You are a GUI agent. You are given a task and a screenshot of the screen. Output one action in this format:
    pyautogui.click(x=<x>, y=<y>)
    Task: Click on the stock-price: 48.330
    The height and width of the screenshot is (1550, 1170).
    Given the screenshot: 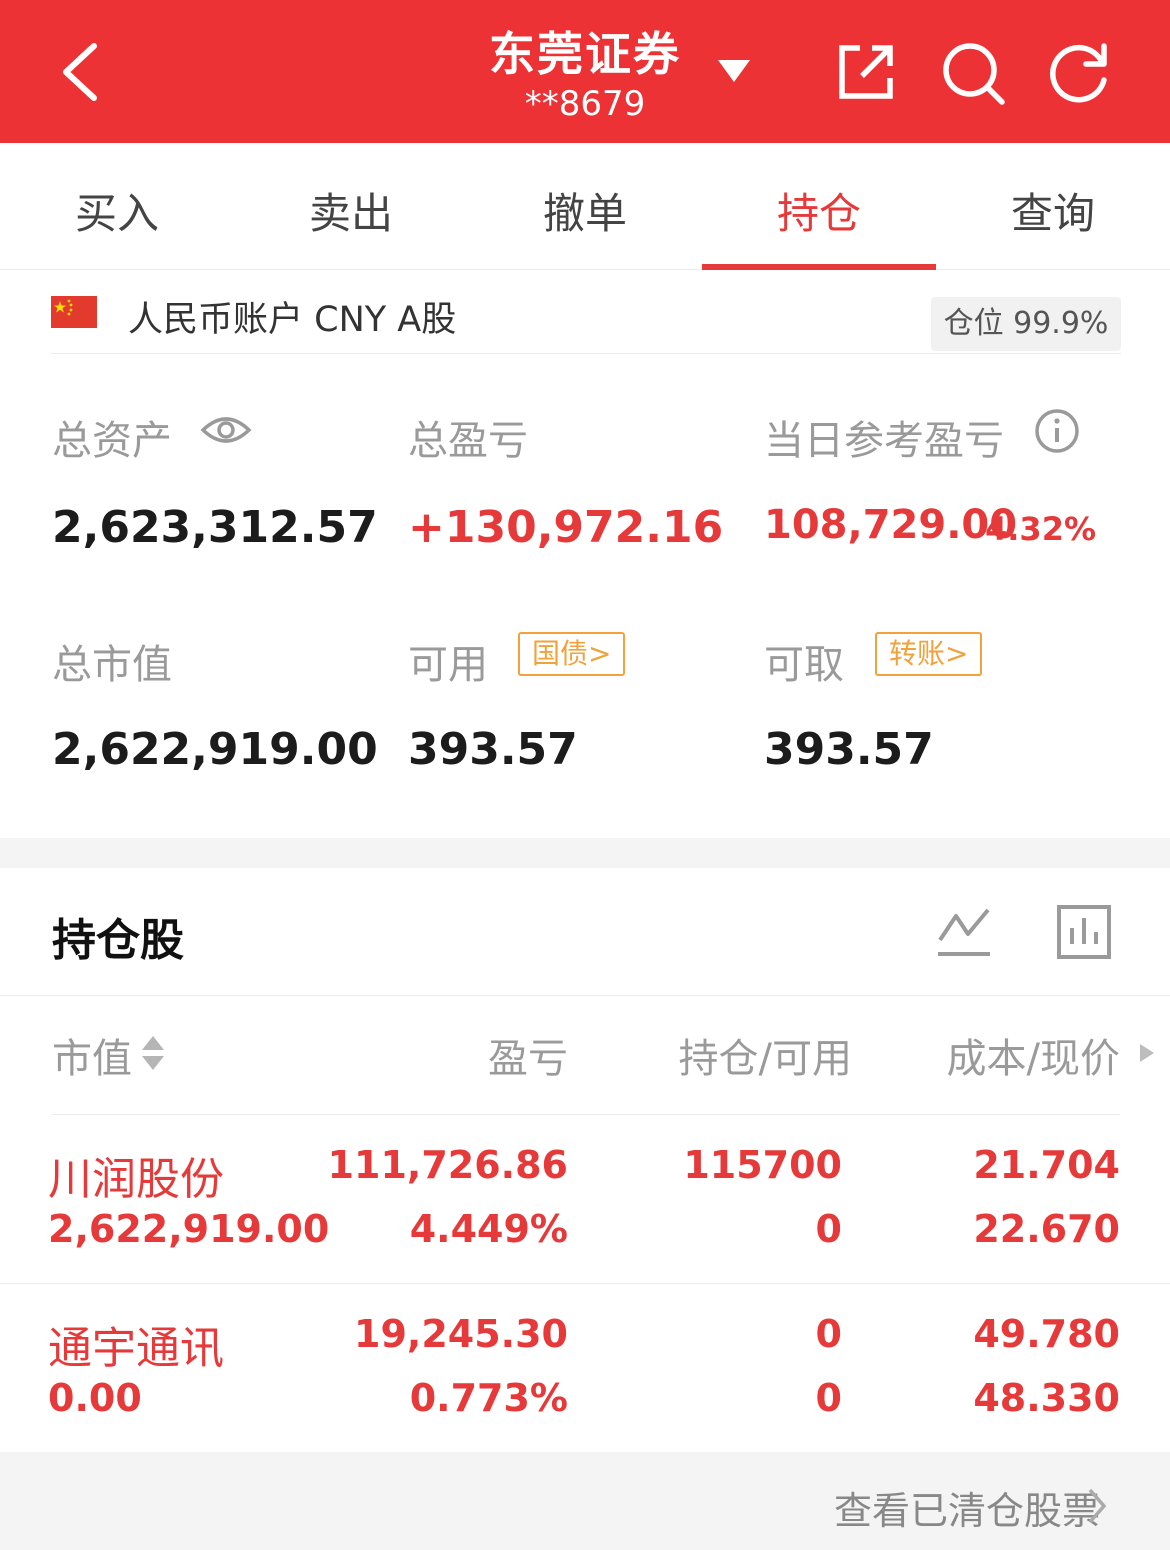 What is the action you would take?
    pyautogui.click(x=1046, y=1398)
    